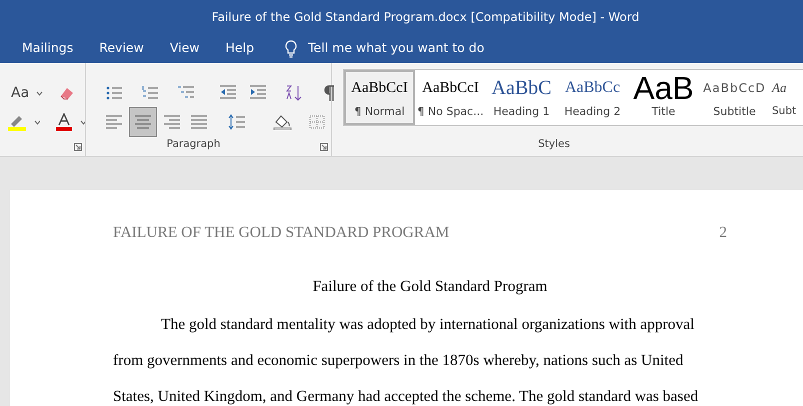 The height and width of the screenshot is (406, 803). What do you see at coordinates (114, 93) in the screenshot?
I see `bullets-icon` at bounding box center [114, 93].